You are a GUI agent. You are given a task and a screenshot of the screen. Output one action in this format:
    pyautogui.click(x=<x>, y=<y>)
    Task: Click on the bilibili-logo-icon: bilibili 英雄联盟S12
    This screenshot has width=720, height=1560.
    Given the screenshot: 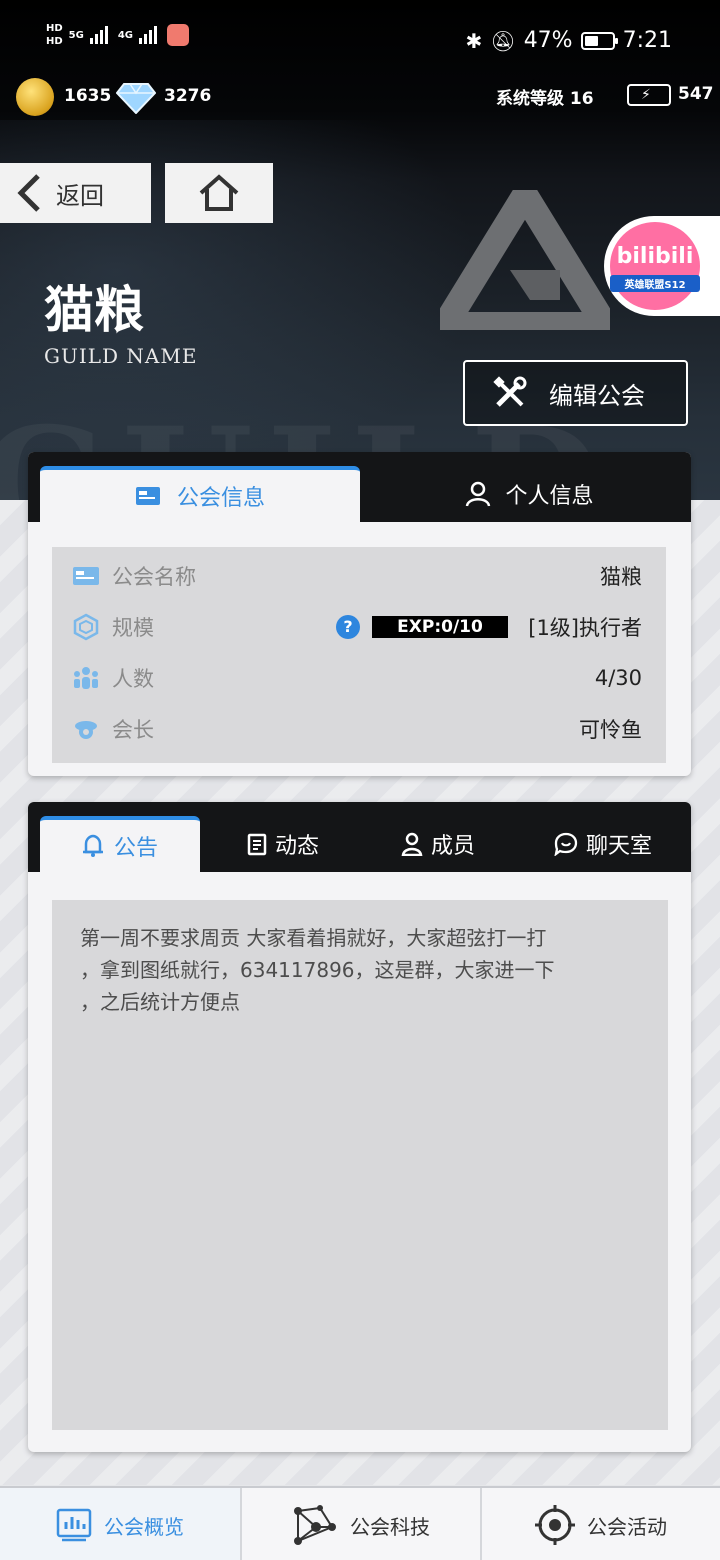 What is the action you would take?
    pyautogui.click(x=655, y=266)
    